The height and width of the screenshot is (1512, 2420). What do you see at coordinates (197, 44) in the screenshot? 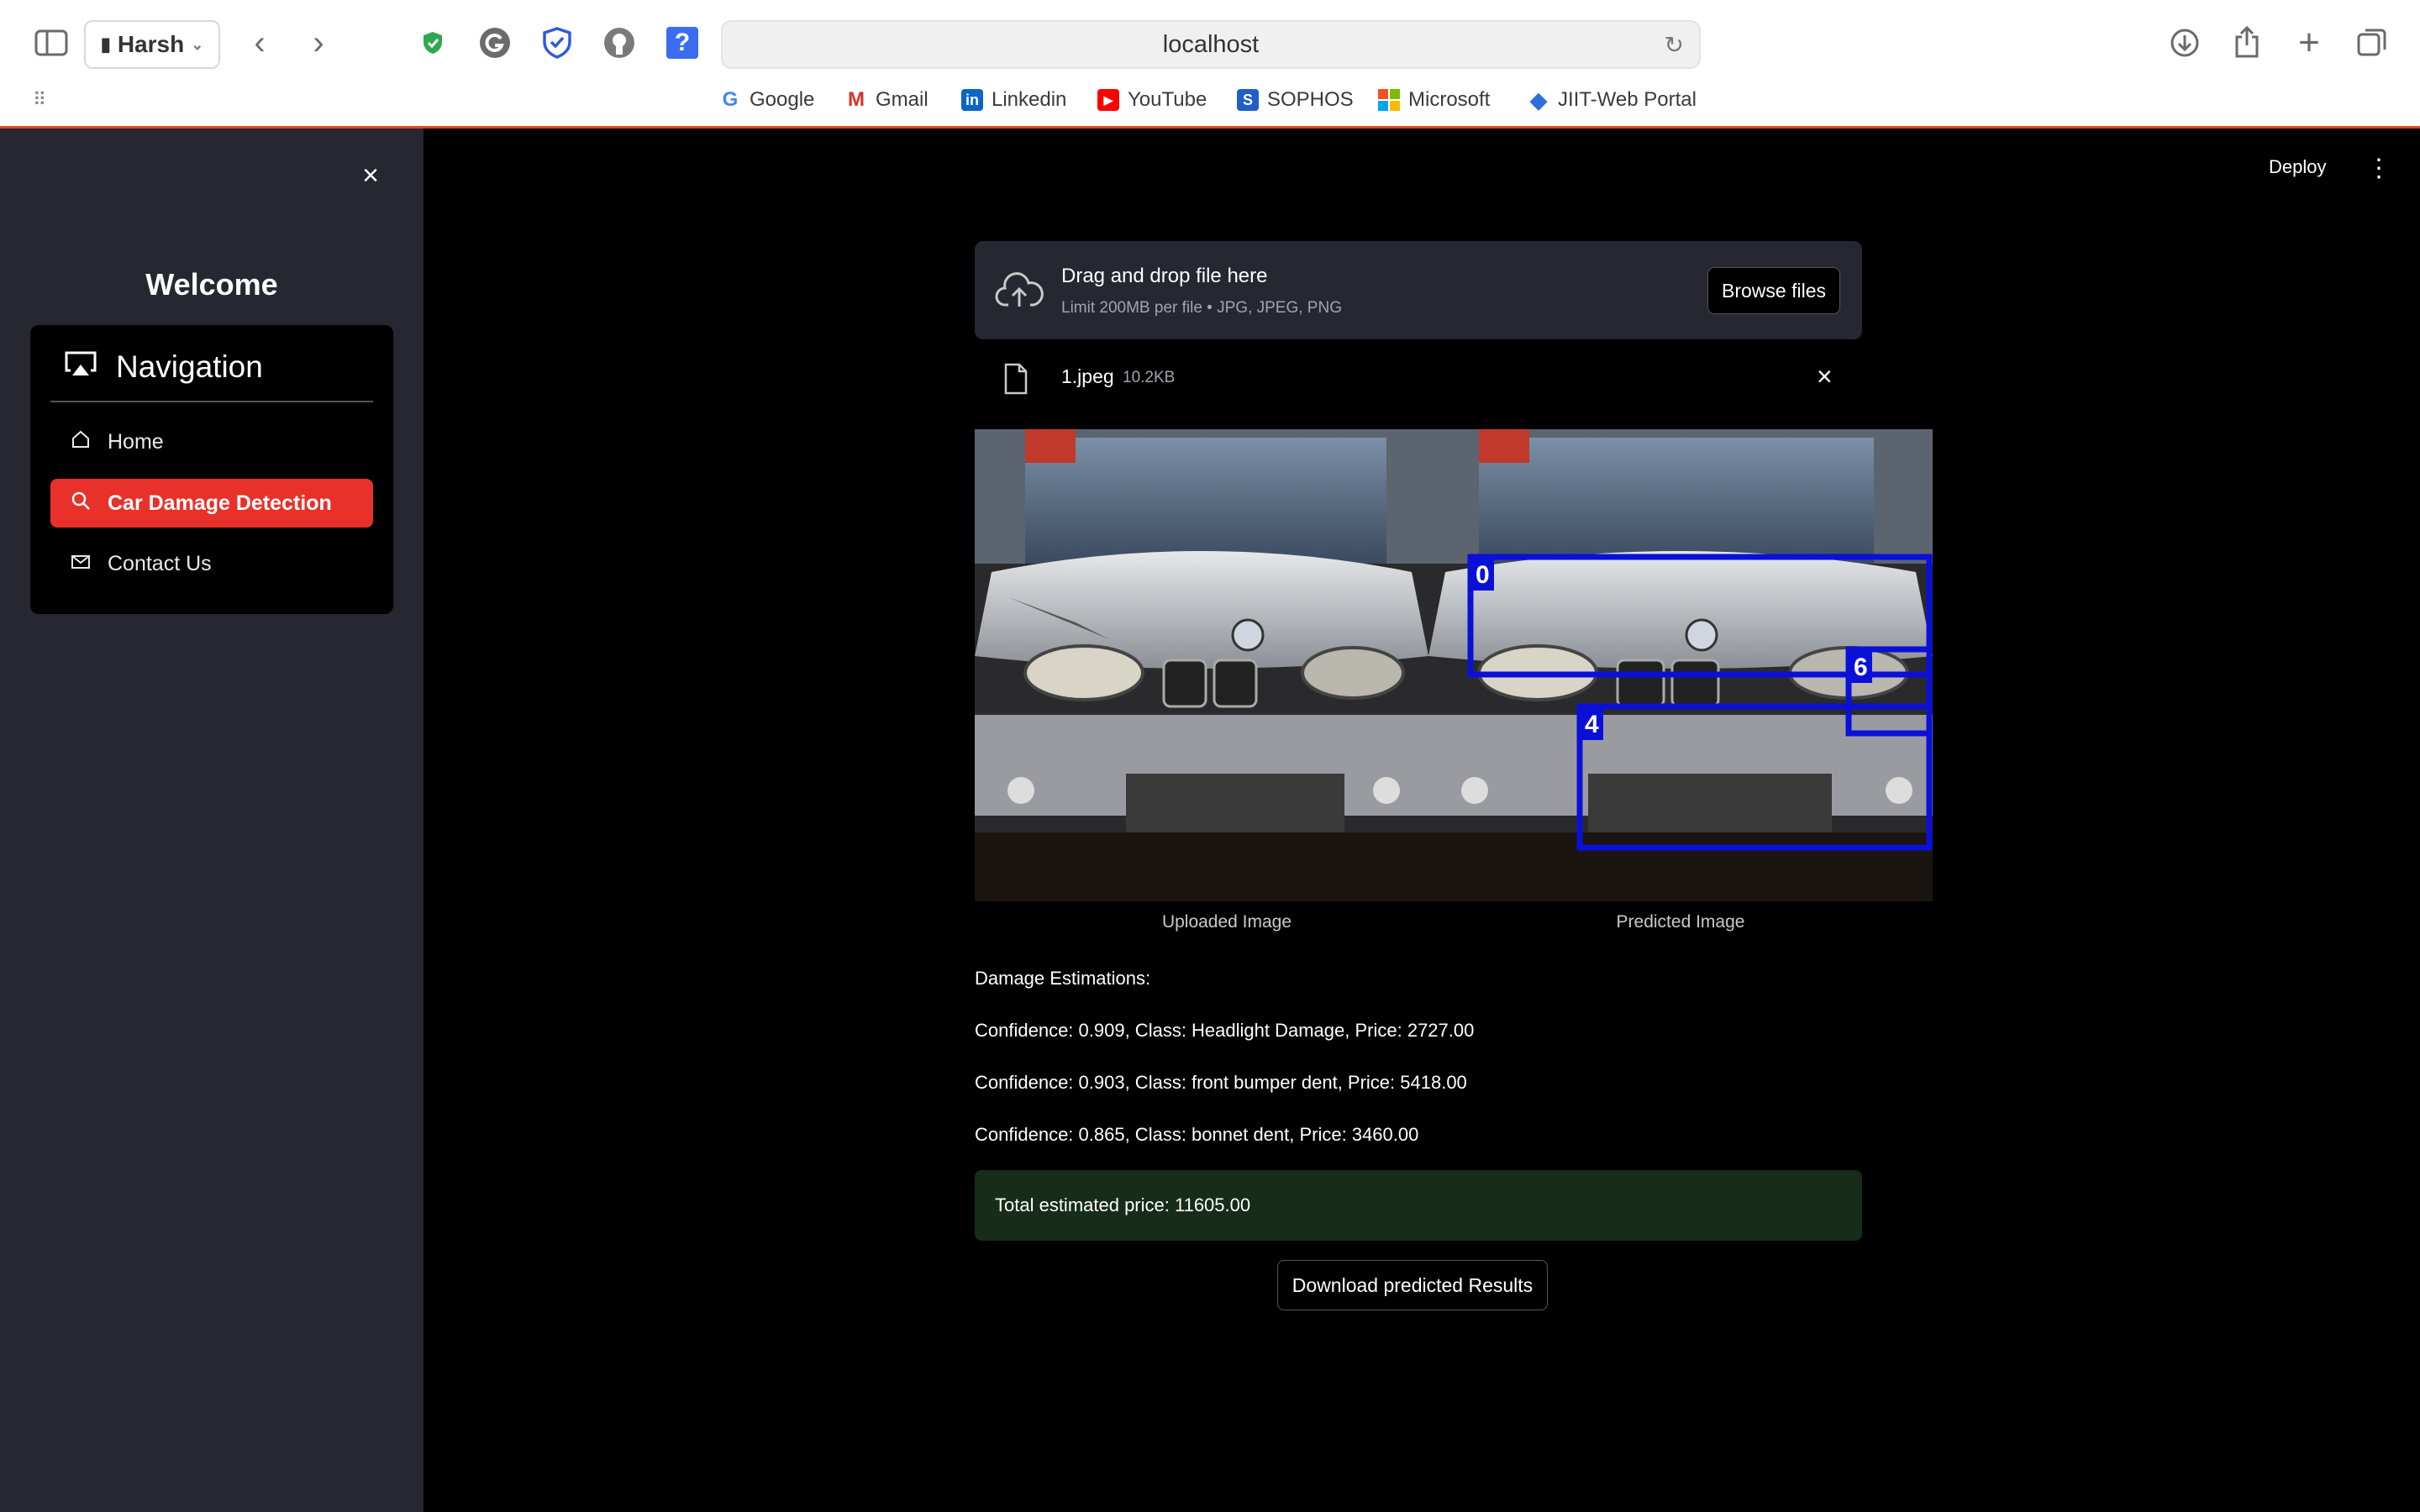
I see `chevron-down-icon: ⌄` at bounding box center [197, 44].